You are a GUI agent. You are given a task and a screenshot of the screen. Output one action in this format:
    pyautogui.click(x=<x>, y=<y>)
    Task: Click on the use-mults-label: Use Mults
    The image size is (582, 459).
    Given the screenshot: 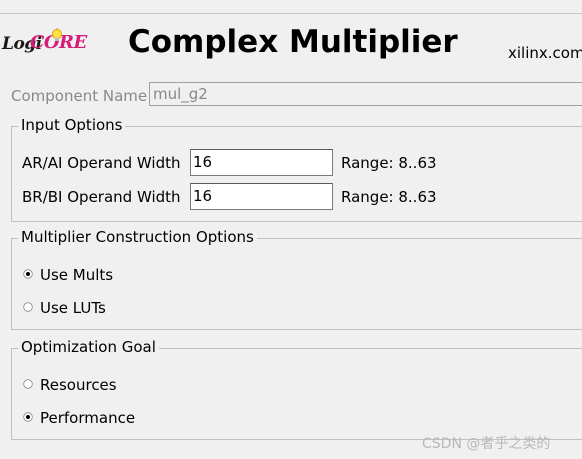 What is the action you would take?
    pyautogui.click(x=76, y=275)
    